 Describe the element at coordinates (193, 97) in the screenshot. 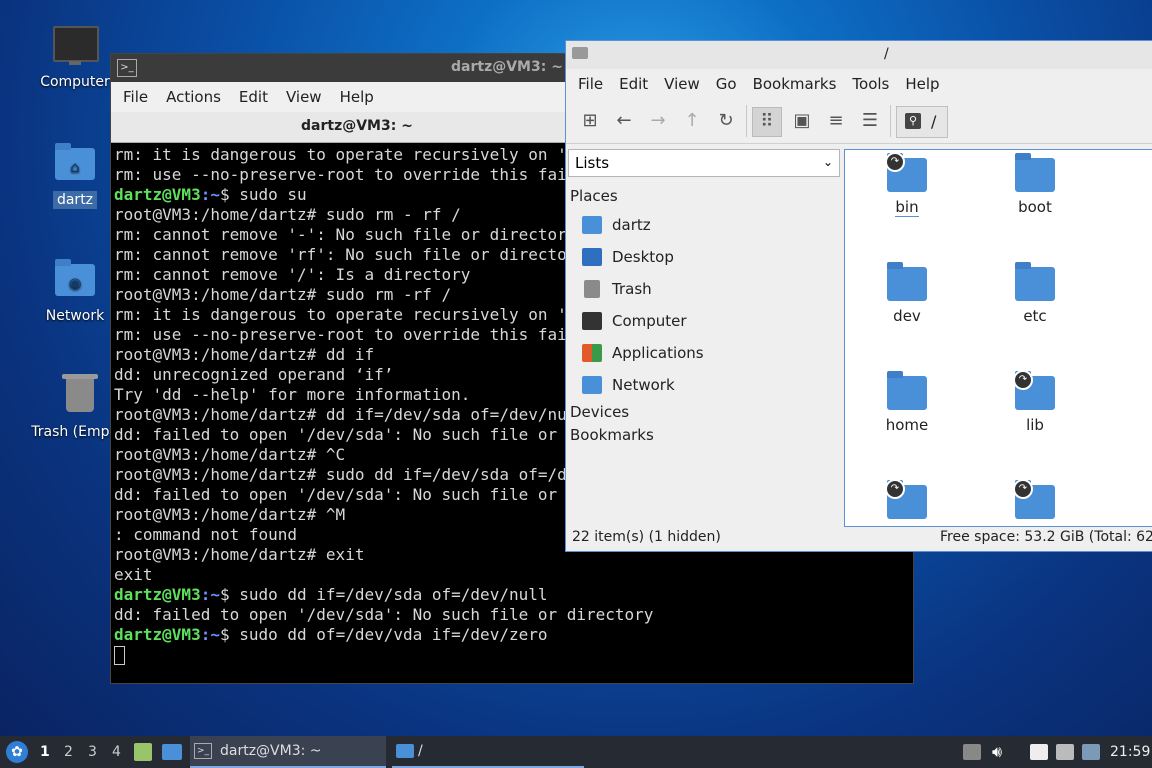

I see `terminal-menu-actions: Actions` at that location.